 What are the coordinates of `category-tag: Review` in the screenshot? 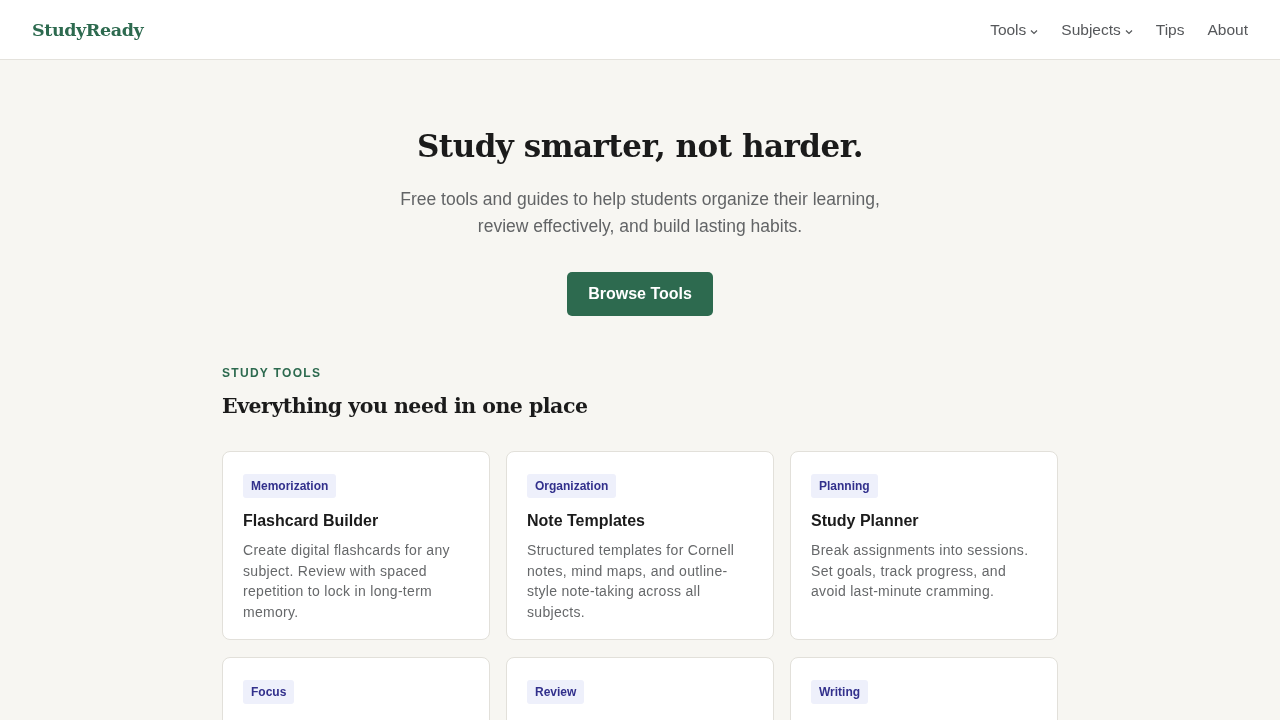 It's located at (556, 692).